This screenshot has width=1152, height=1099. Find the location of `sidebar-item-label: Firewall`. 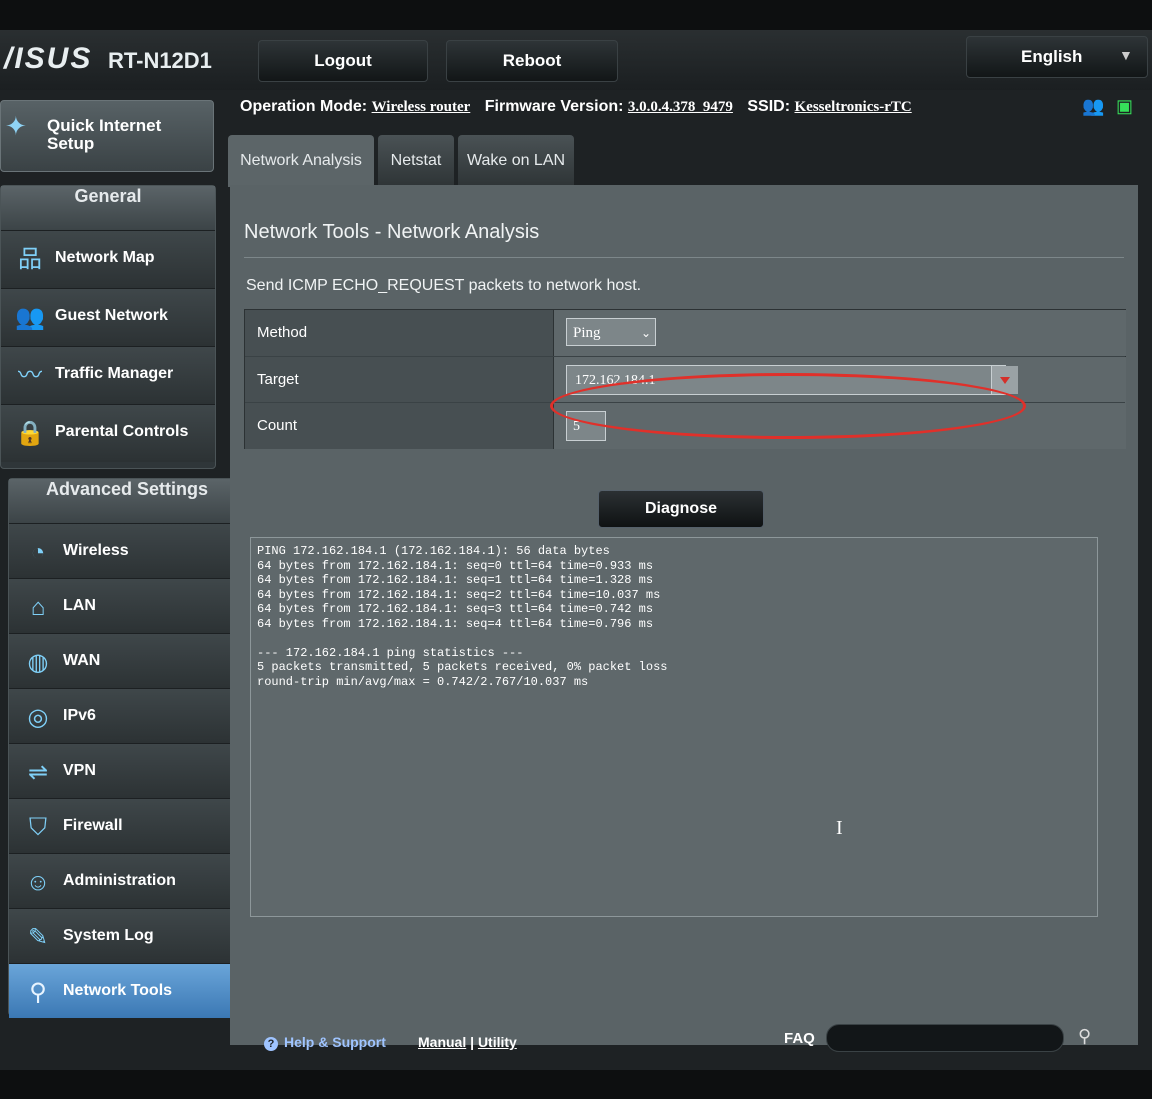

sidebar-item-label: Firewall is located at coordinates (93, 825).